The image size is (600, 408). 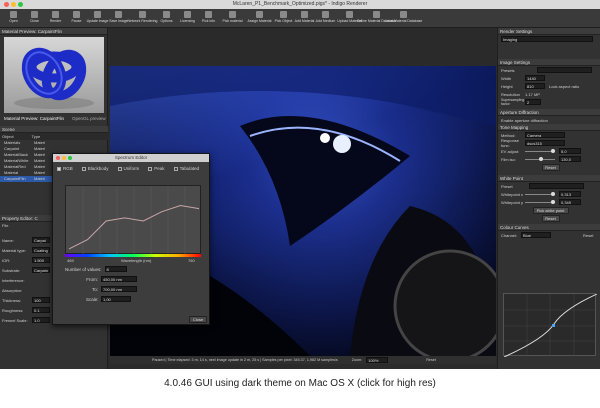 What do you see at coordinates (41, 240) in the screenshot?
I see `property-field: Carpai` at bounding box center [41, 240].